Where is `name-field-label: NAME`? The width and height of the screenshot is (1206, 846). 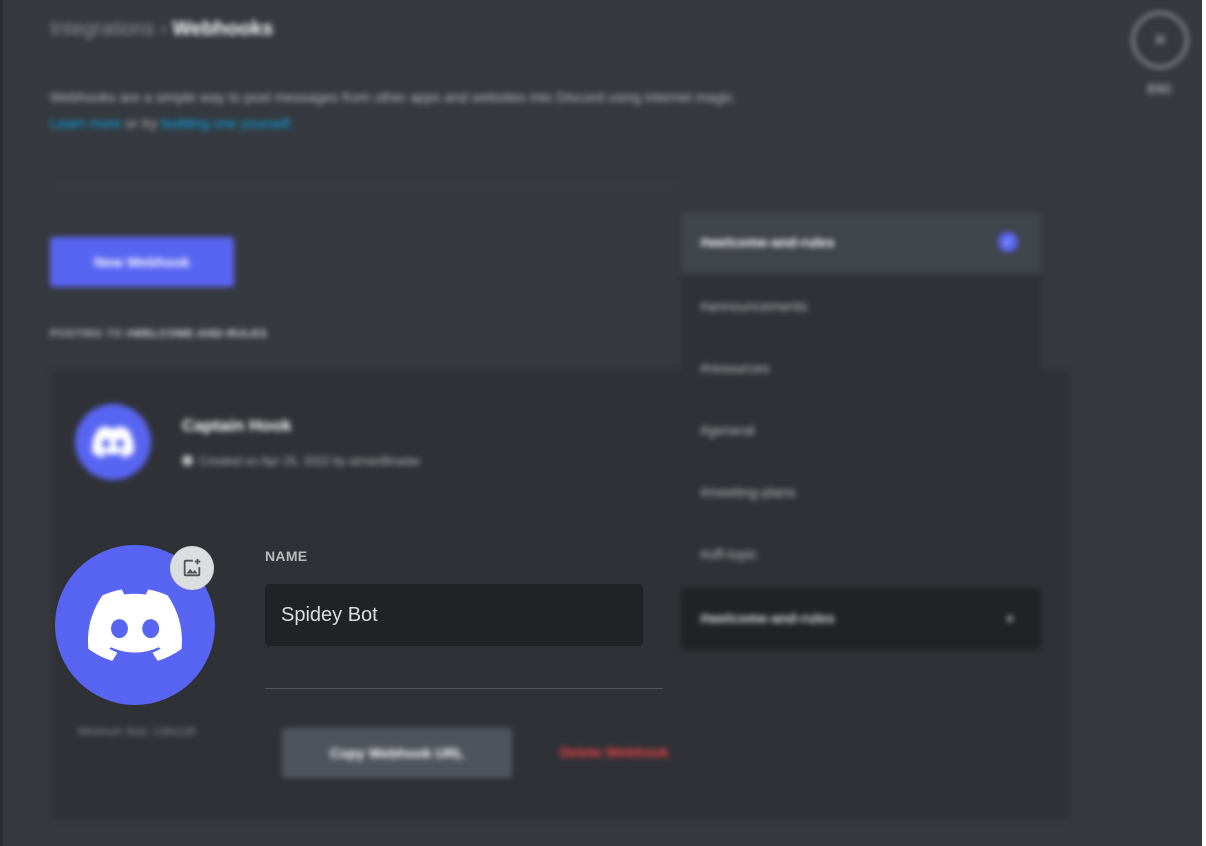
name-field-label: NAME is located at coordinates (286, 556).